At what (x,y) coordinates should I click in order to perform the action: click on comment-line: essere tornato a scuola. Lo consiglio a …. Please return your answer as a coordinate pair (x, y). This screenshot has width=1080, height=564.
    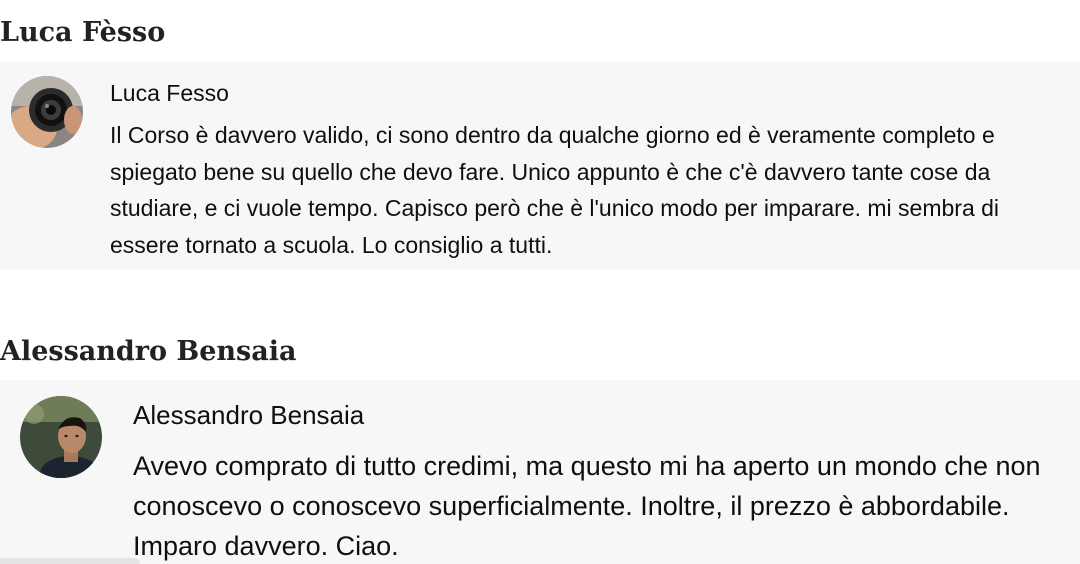
    Looking at the image, I should click on (331, 244).